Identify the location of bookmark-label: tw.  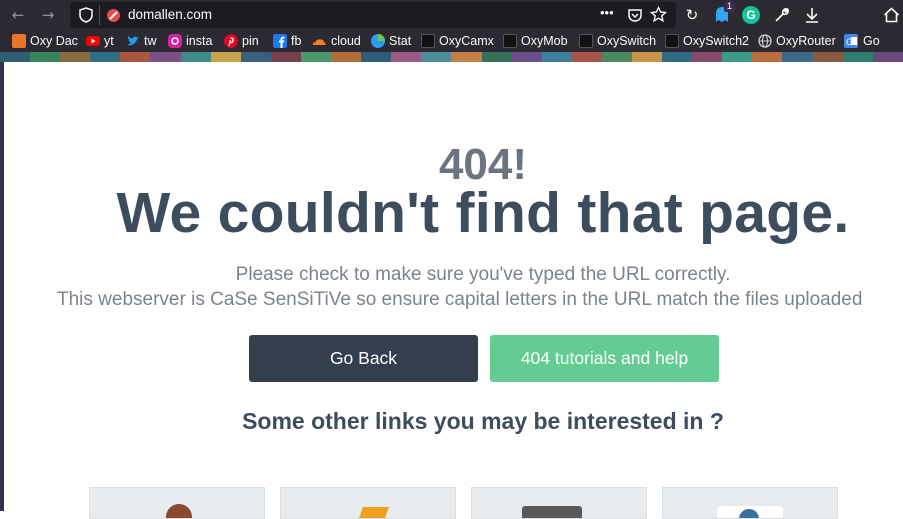
(150, 41).